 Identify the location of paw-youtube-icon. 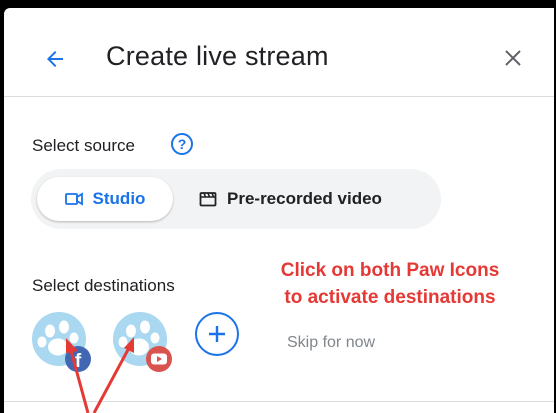
(142, 342).